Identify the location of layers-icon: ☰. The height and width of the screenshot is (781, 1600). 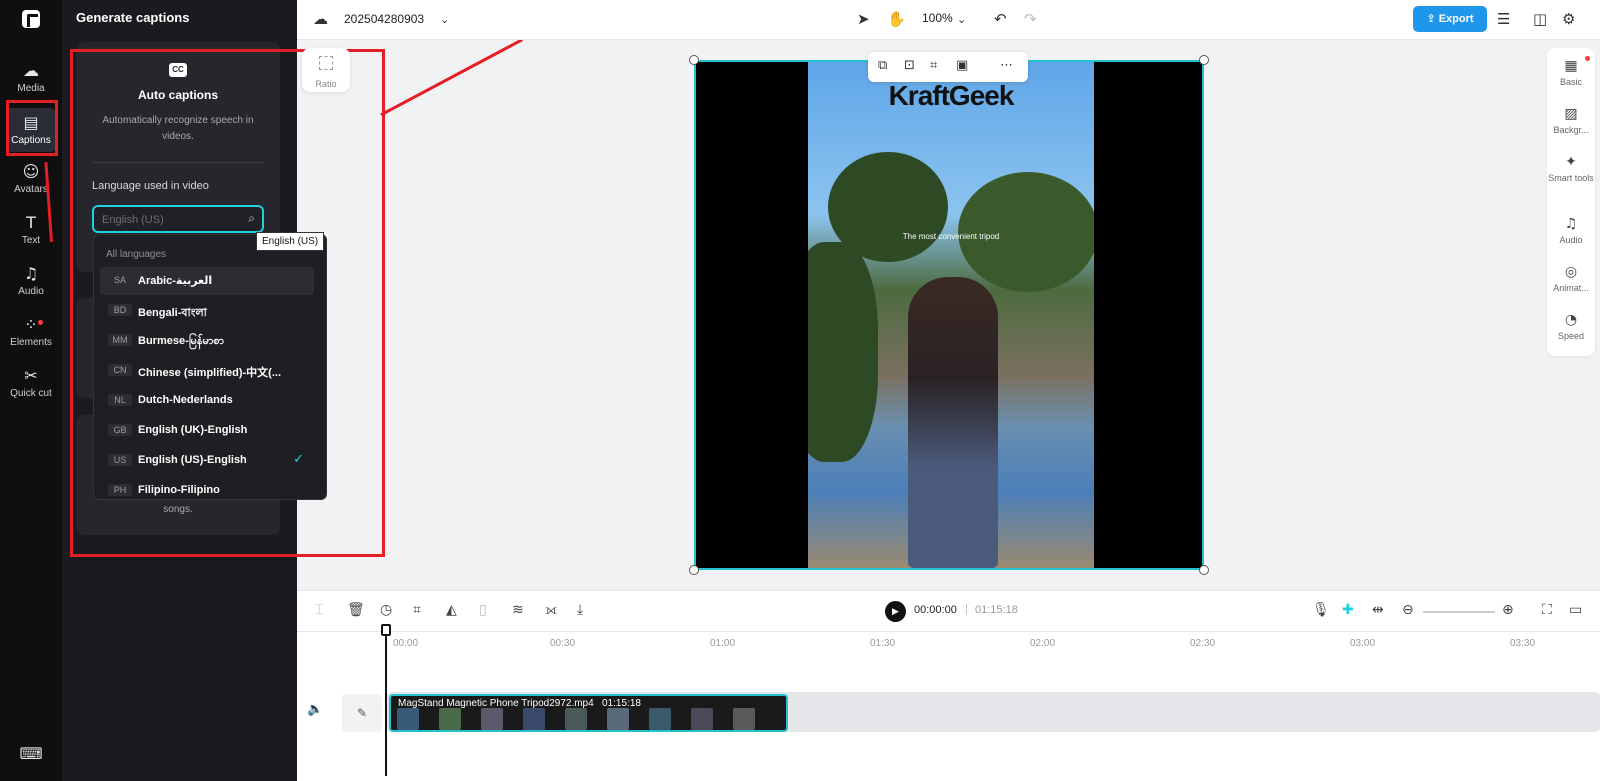
(1503, 19).